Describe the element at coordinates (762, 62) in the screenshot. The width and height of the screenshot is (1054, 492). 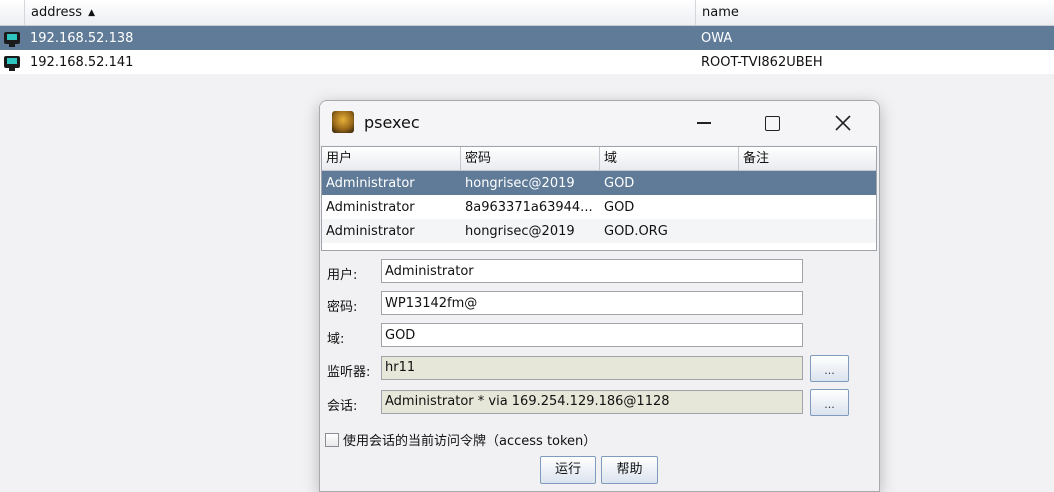
I see `row-name: ROOT-TVI862UBEH` at that location.